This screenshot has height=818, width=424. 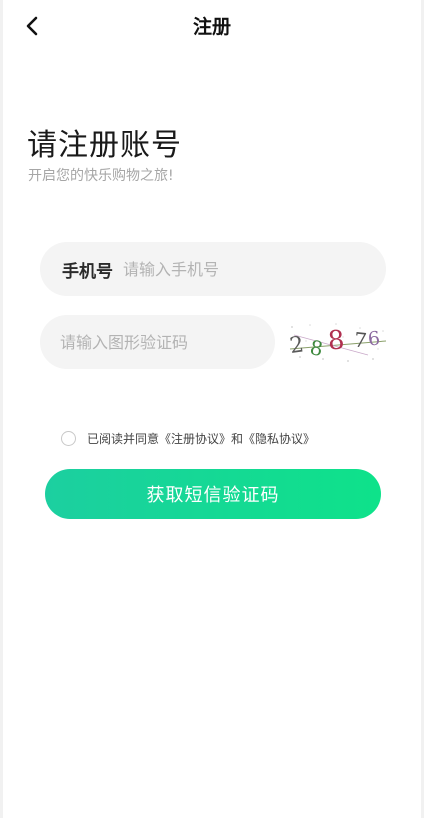 I want to click on captcha-field, so click(x=157, y=342).